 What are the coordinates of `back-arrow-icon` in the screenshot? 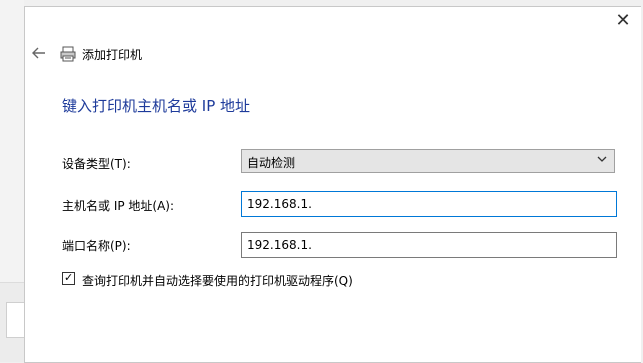 It's located at (38, 53).